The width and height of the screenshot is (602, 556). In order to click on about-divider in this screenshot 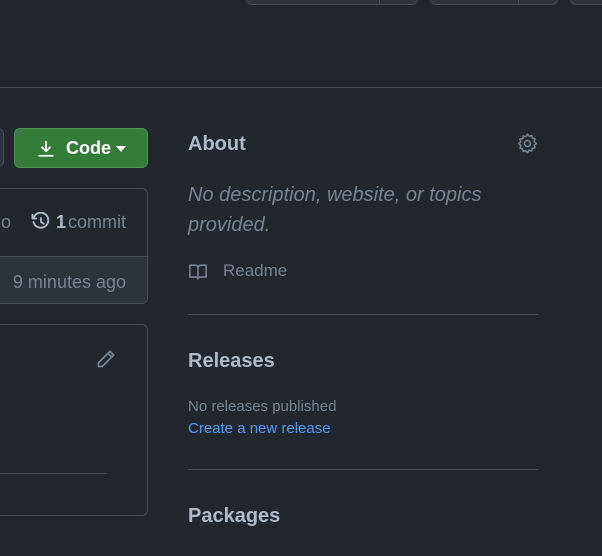, I will do `click(363, 314)`.